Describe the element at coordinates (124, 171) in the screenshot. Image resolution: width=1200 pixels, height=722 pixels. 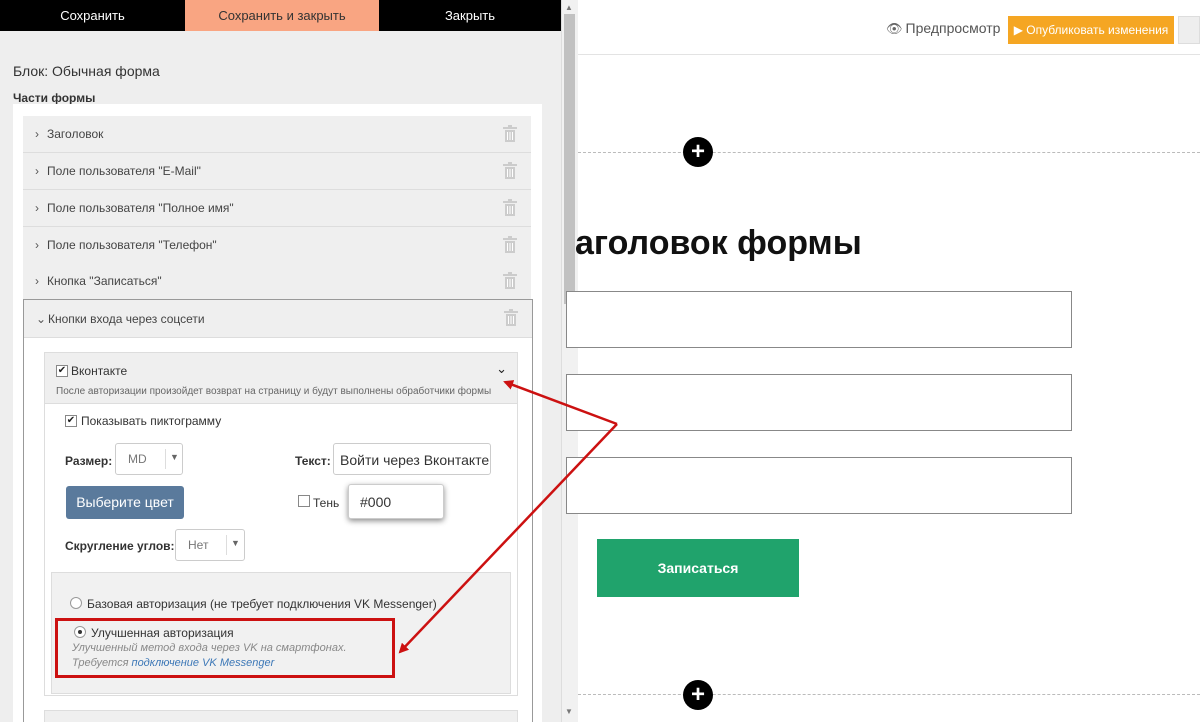
I see `form-part-label: Поле пользователя "E-Mail"` at that location.